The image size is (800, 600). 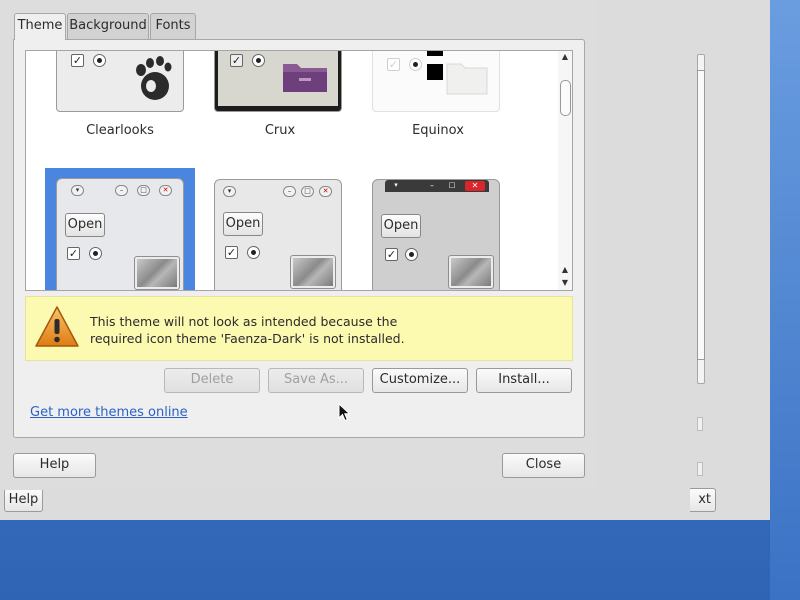 What do you see at coordinates (173, 26) in the screenshot?
I see `tab-fonts: Fonts` at bounding box center [173, 26].